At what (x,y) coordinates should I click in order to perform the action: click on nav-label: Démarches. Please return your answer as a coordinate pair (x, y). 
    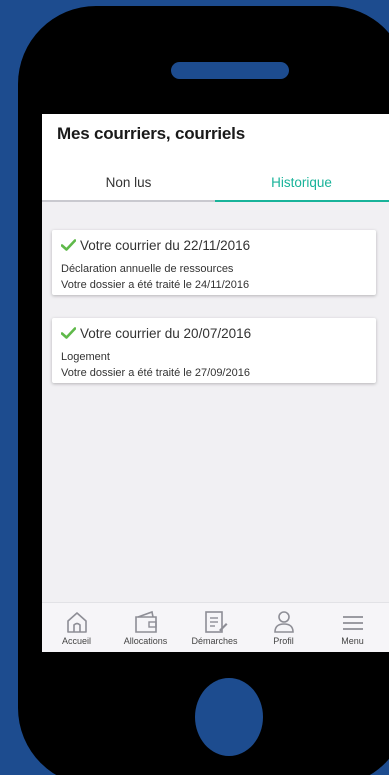
    Looking at the image, I should click on (214, 641).